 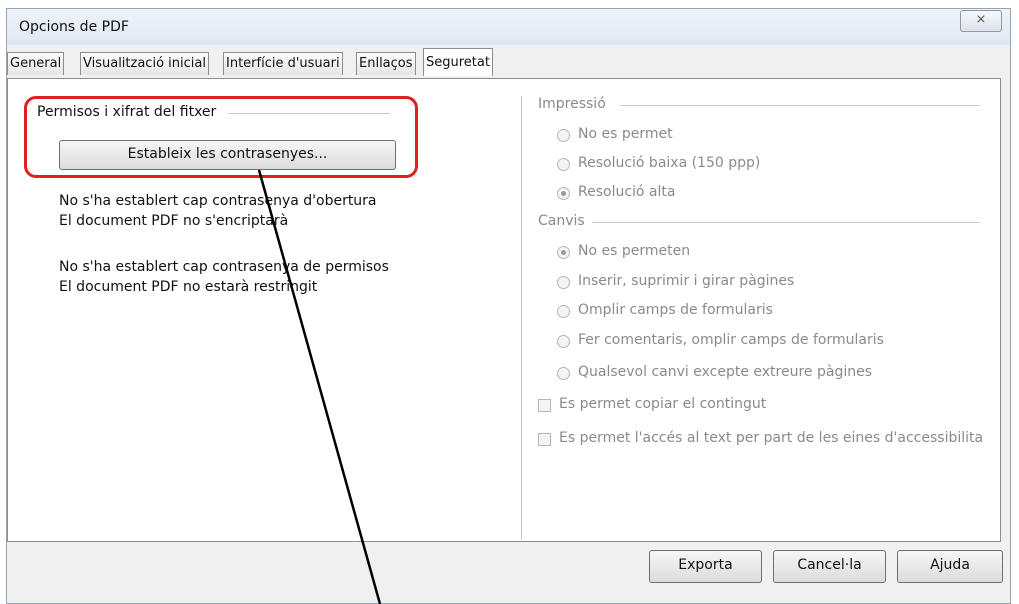 I want to click on print-low-label: Resolució baixa (150 ppp), so click(x=669, y=163).